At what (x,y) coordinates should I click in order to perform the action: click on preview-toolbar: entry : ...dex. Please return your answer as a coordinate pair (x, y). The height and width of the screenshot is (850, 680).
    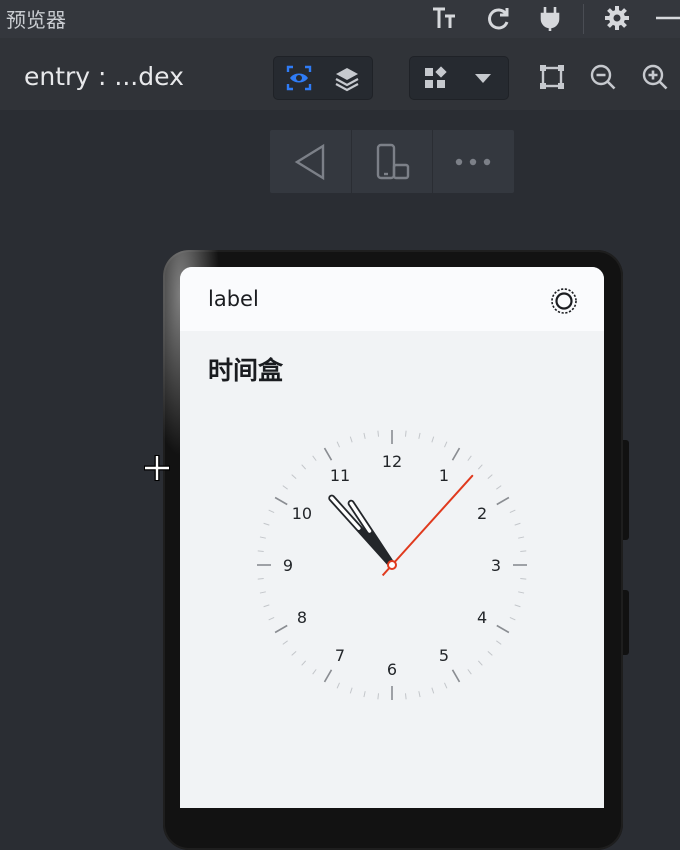
    Looking at the image, I should click on (340, 74).